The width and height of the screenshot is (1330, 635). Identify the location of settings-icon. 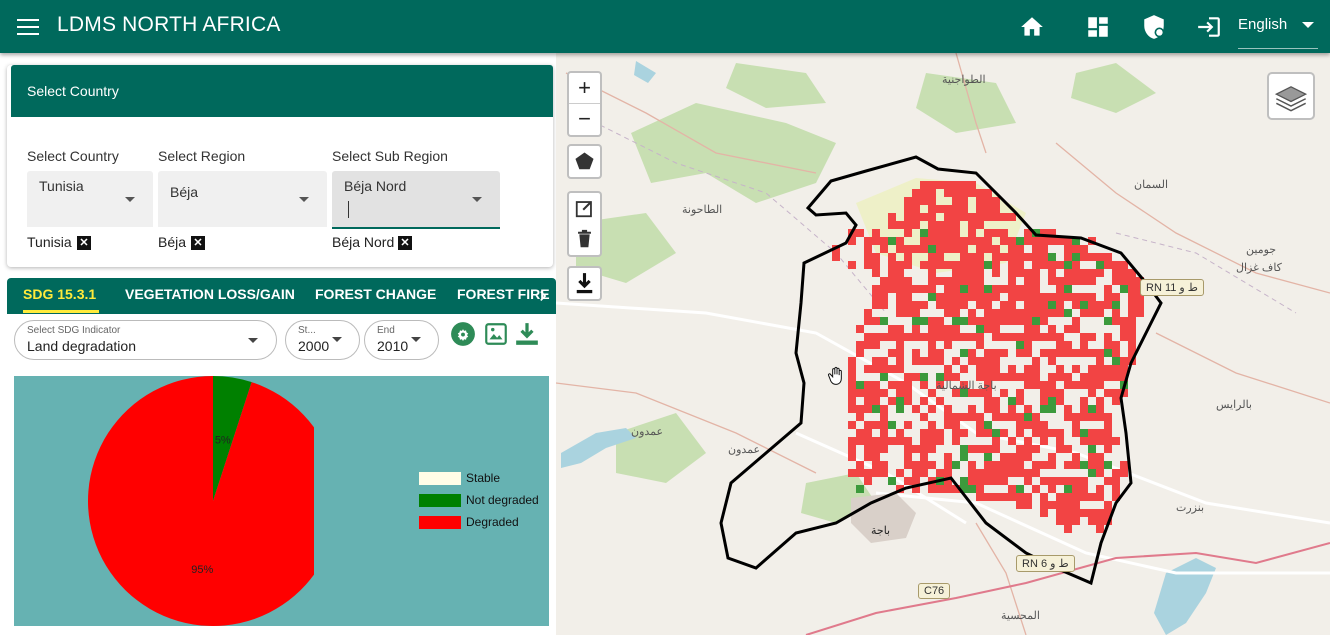
(463, 334).